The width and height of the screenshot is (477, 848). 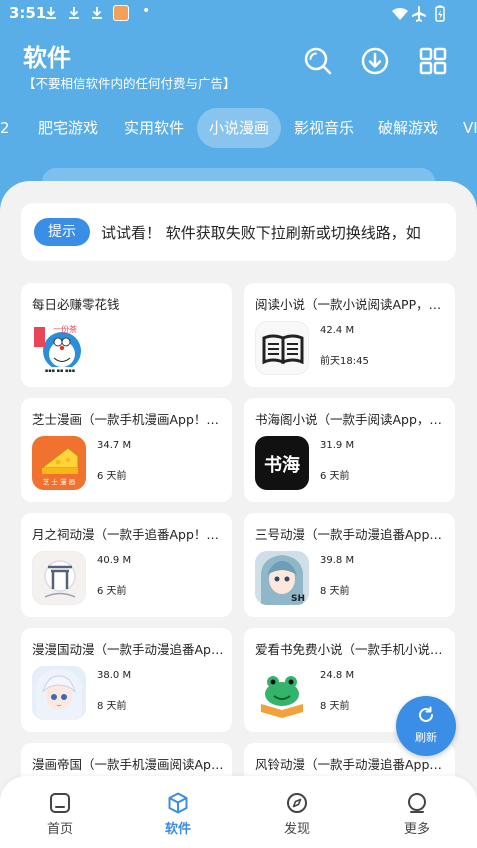 I want to click on anime-white-hair-app-icon, so click(x=59, y=693).